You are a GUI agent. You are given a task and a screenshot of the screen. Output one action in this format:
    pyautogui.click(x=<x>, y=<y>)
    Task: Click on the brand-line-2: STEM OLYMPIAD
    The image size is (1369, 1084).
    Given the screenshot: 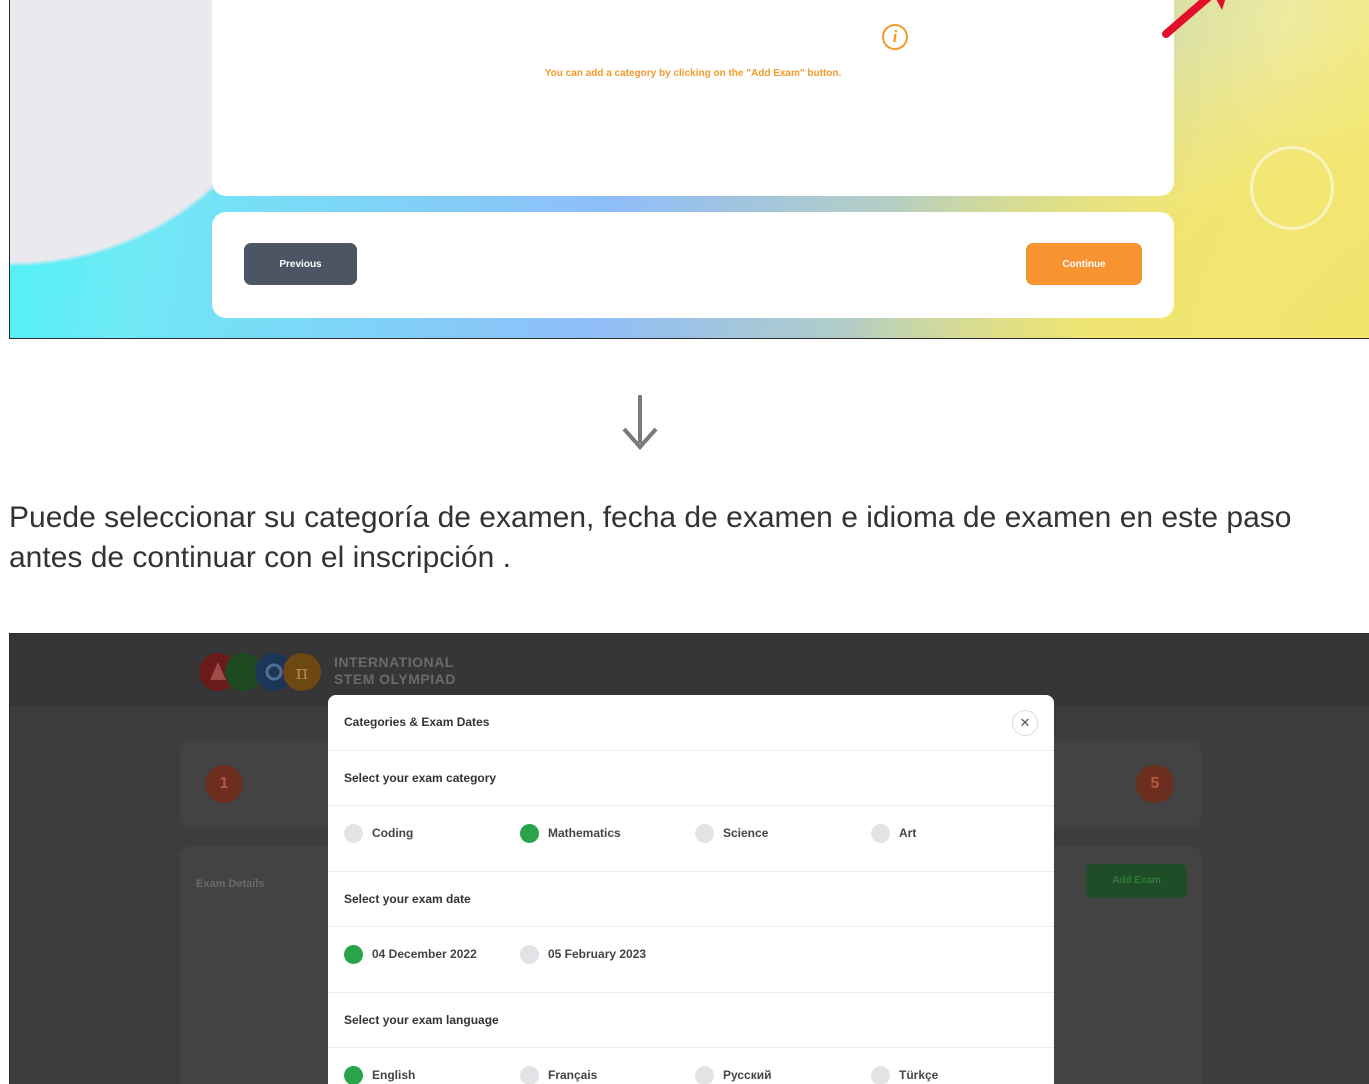 What is the action you would take?
    pyautogui.click(x=395, y=679)
    